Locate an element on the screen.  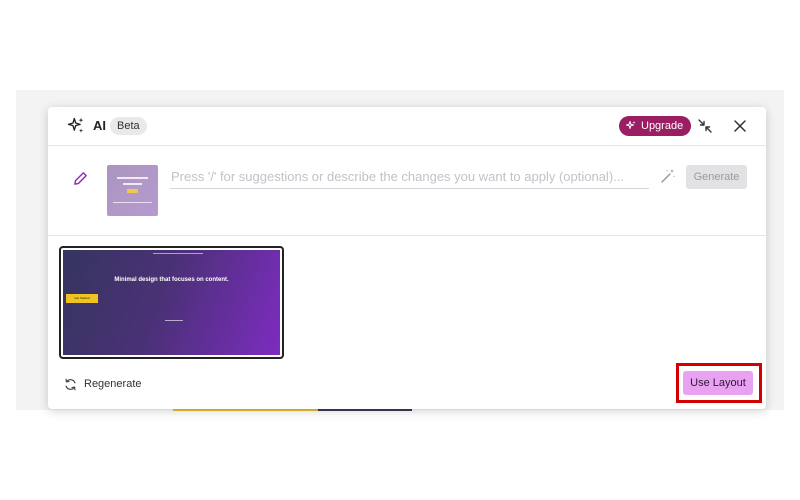
modal-header: AI Beta Upgrade is located at coordinates (407, 126).